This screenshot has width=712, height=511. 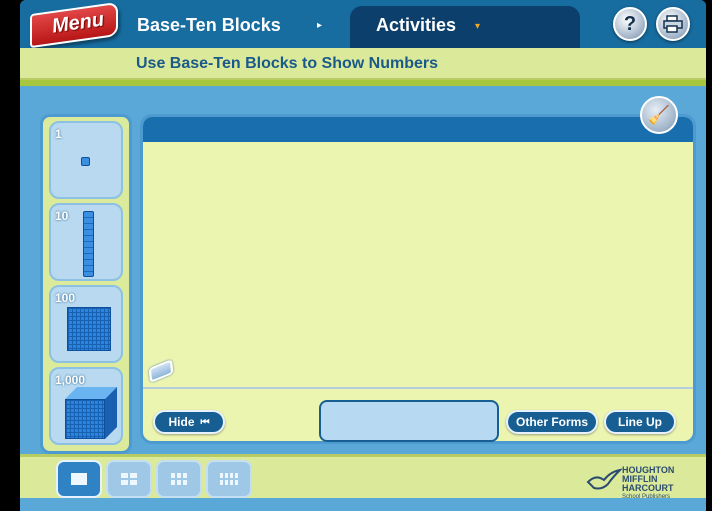 I want to click on clear-button: 🧹, so click(x=659, y=115).